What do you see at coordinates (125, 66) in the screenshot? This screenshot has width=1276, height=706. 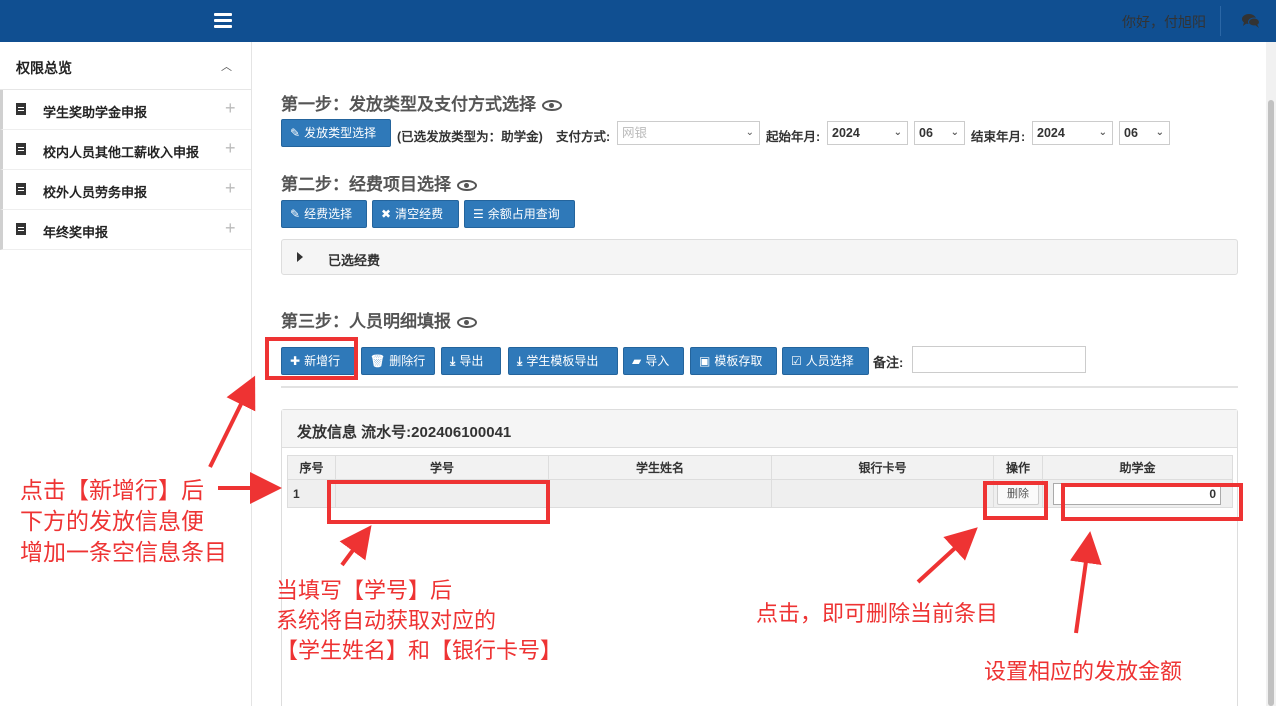 I see `sidebar-header: 权限总览 ︿` at bounding box center [125, 66].